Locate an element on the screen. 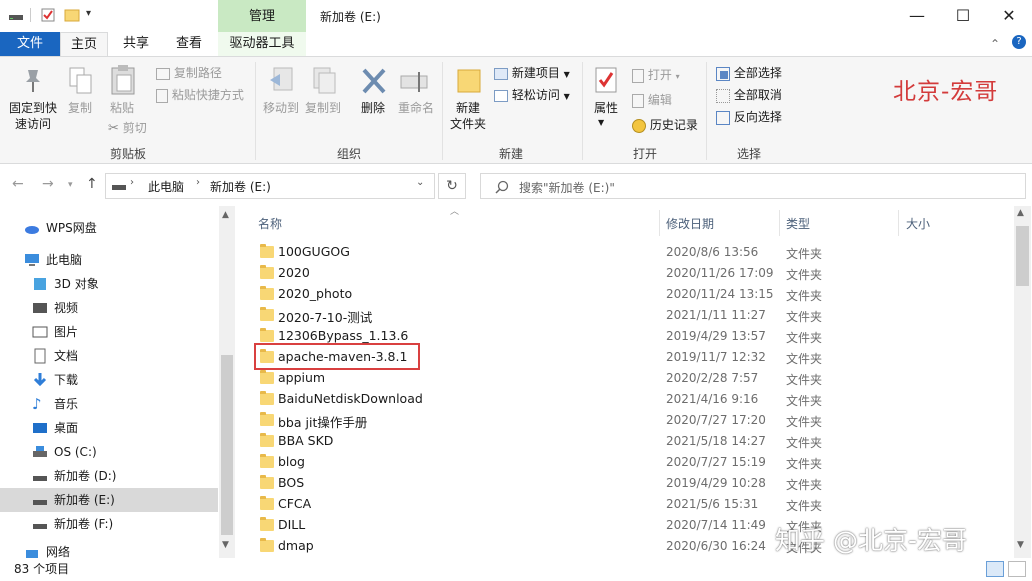  properties-check-icon is located at coordinates (48, 15).